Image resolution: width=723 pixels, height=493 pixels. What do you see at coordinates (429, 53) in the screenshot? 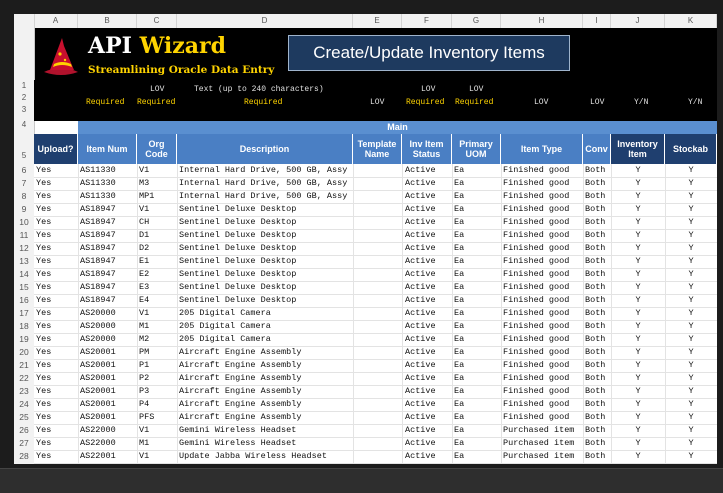
I see `sheet-title-button: Create/Update Inventory Items` at bounding box center [429, 53].